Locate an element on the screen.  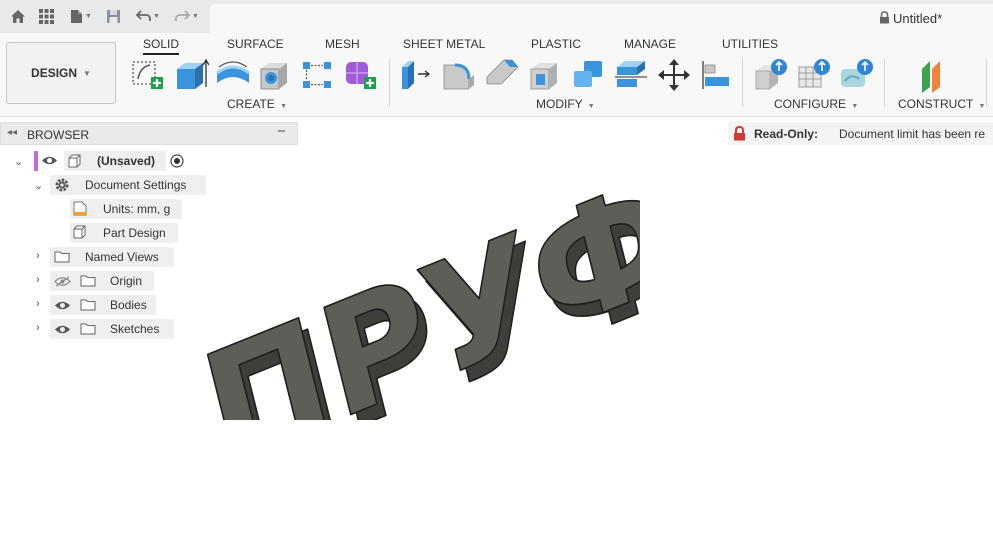
read-only-message: Document limit has been re is located at coordinates (912, 134).